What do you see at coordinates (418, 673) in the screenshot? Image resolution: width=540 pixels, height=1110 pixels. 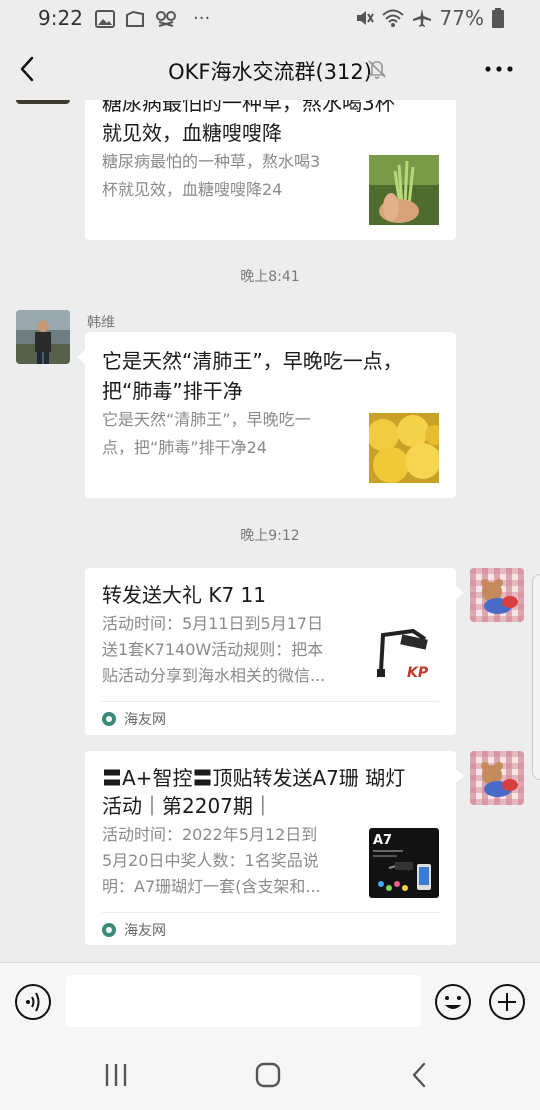 I see `thumb-brand-text: KP` at bounding box center [418, 673].